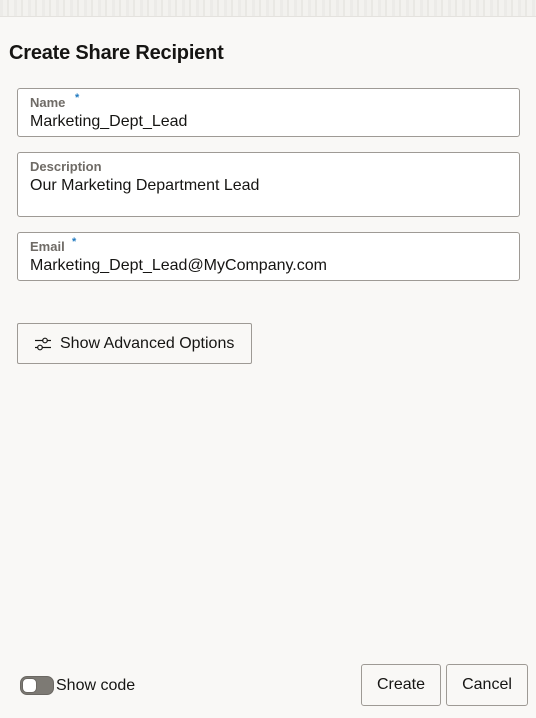 The width and height of the screenshot is (536, 718). What do you see at coordinates (66, 166) in the screenshot?
I see `description-label: Description` at bounding box center [66, 166].